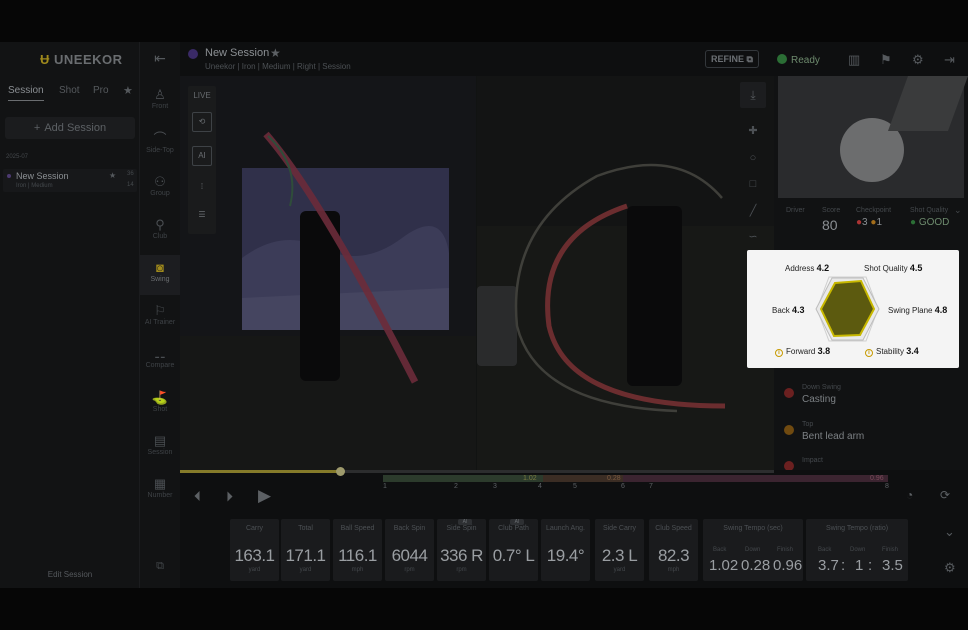 The image size is (968, 630). What do you see at coordinates (886, 60) in the screenshot?
I see `feedback-icon: ⚑` at bounding box center [886, 60].